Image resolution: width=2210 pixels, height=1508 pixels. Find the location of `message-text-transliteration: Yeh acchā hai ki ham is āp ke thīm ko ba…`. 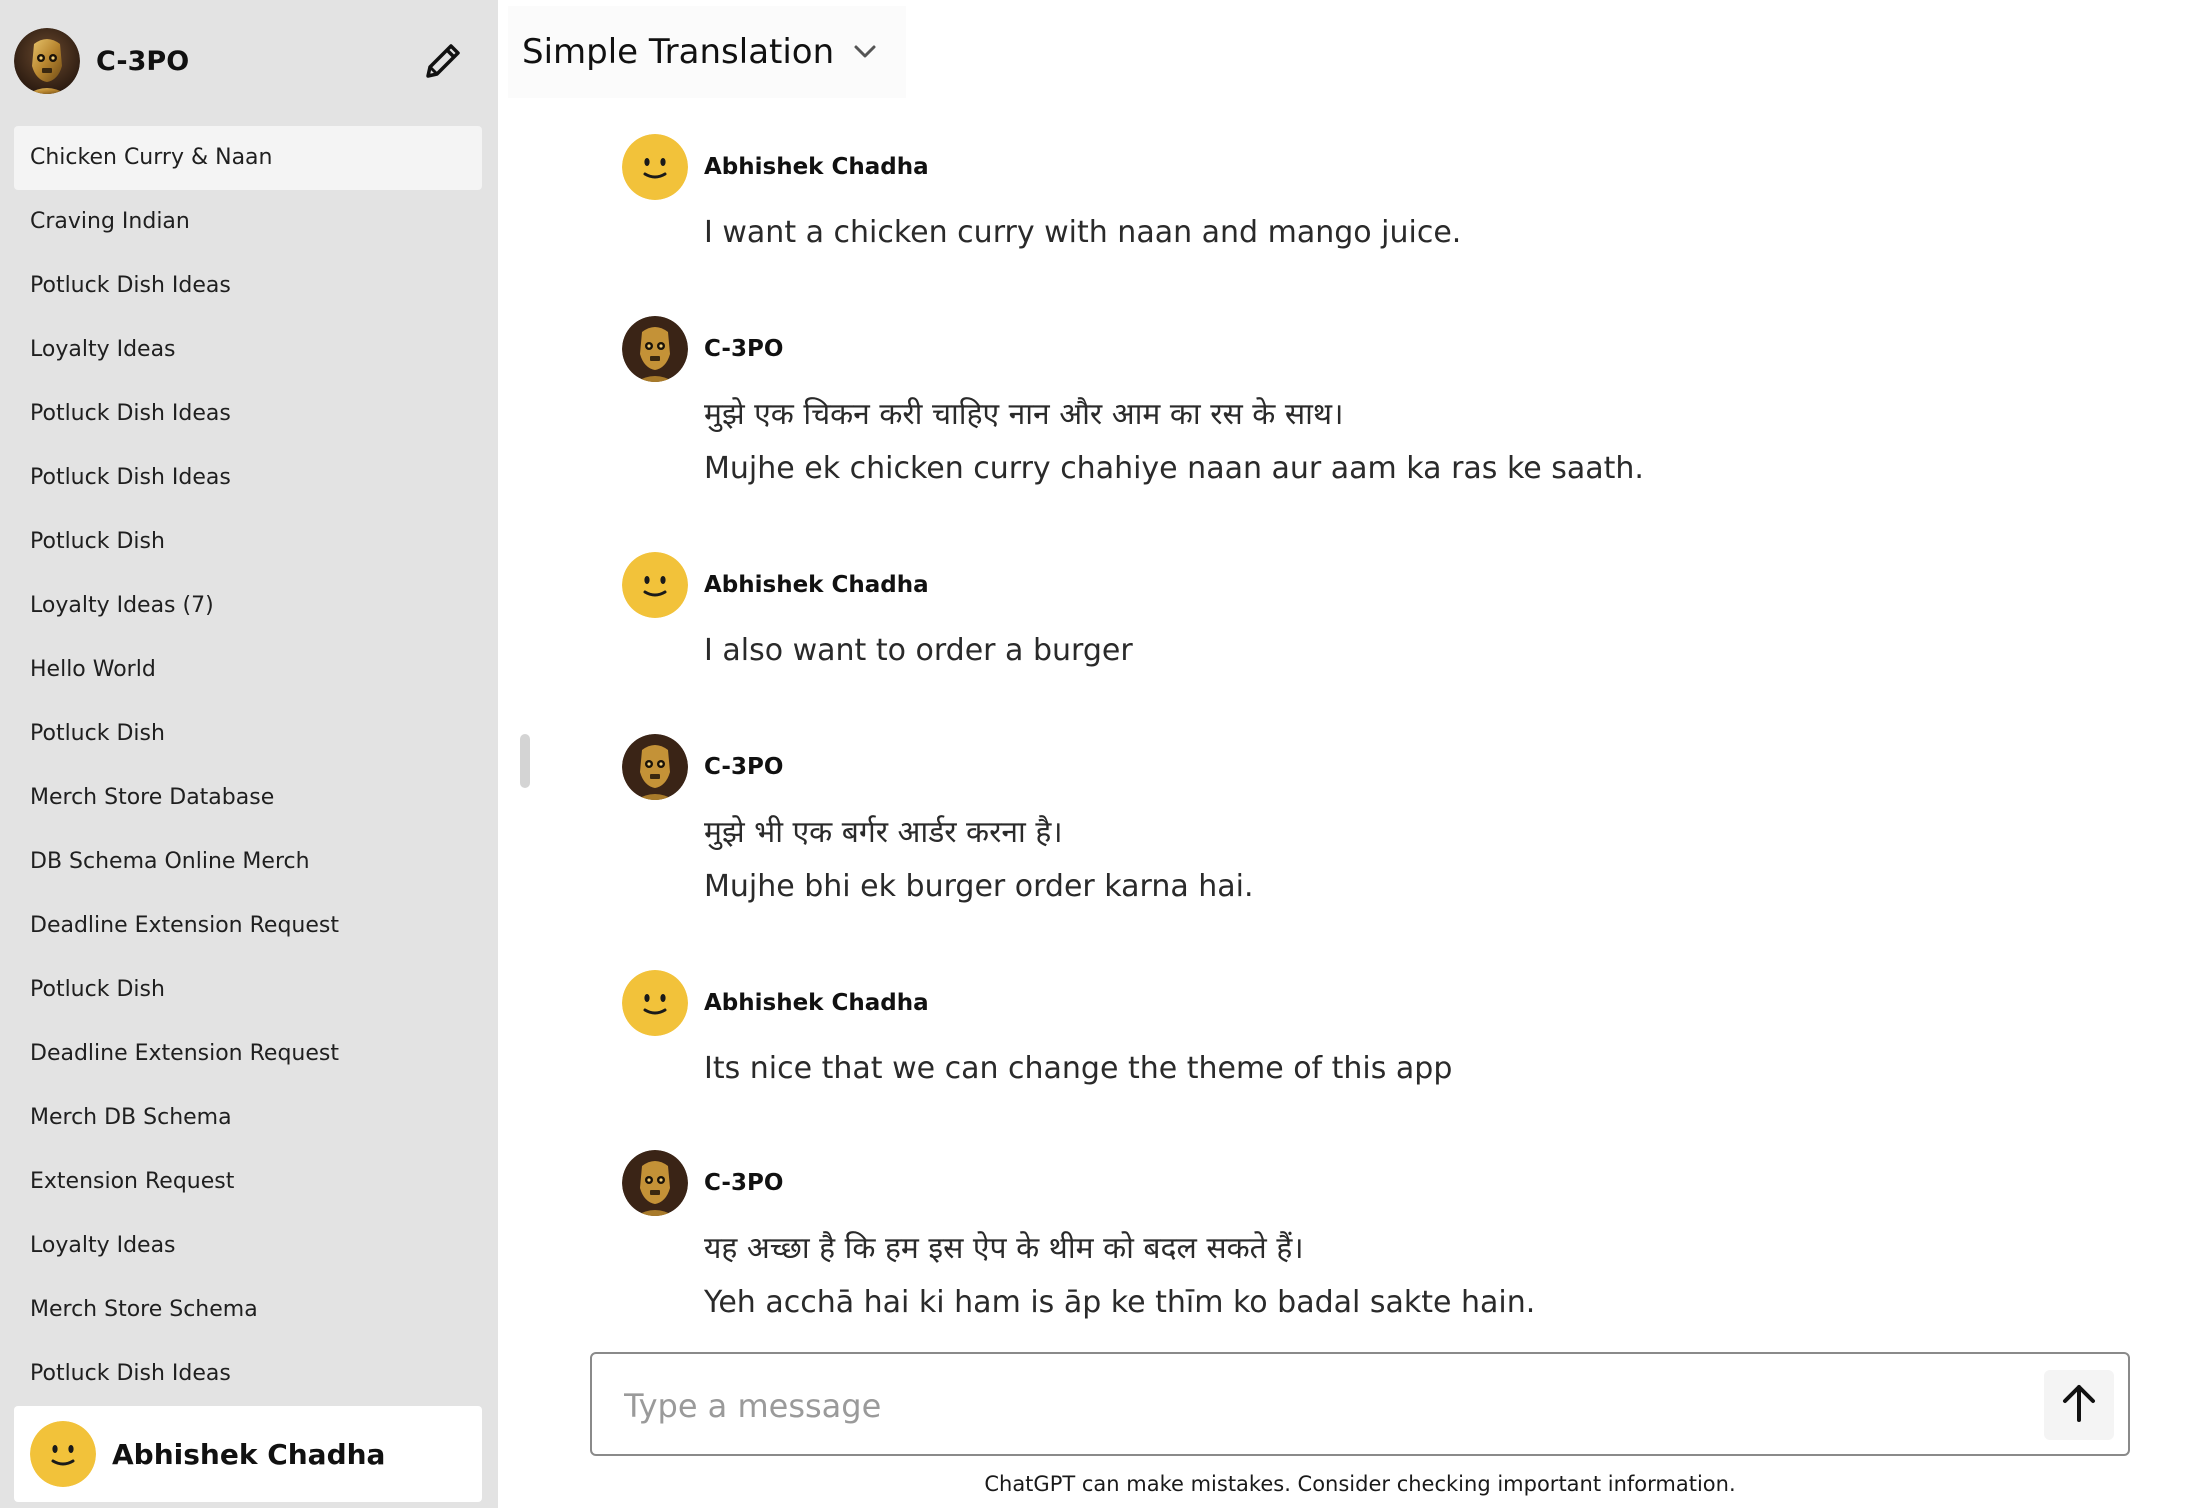

message-text-transliteration: Yeh acchā hai ki ham is āp ke thīm ko ba… is located at coordinates (1120, 1302).